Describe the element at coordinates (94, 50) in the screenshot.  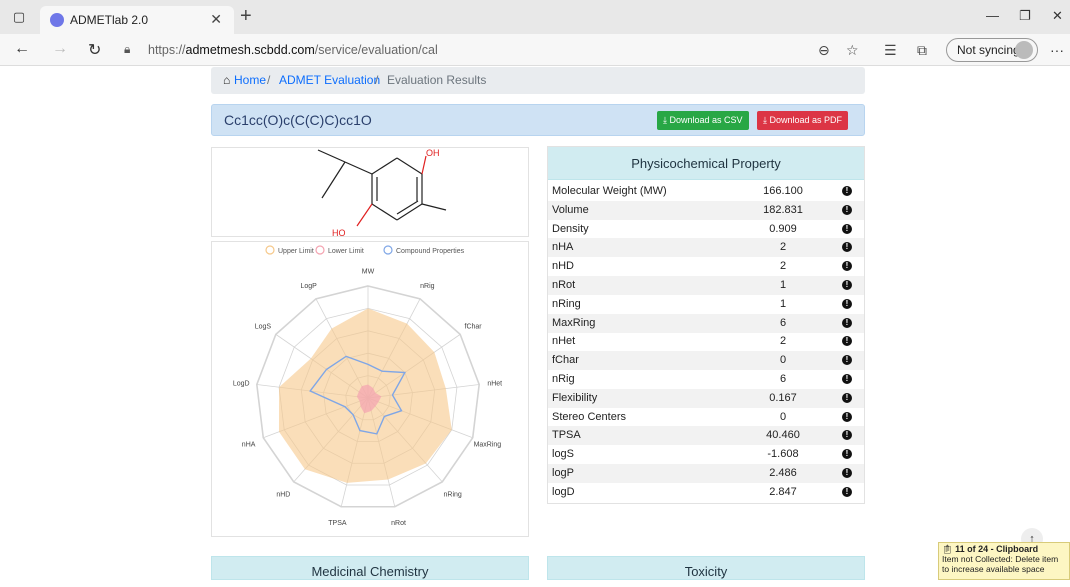
I see `refresh-icon: ↻` at that location.